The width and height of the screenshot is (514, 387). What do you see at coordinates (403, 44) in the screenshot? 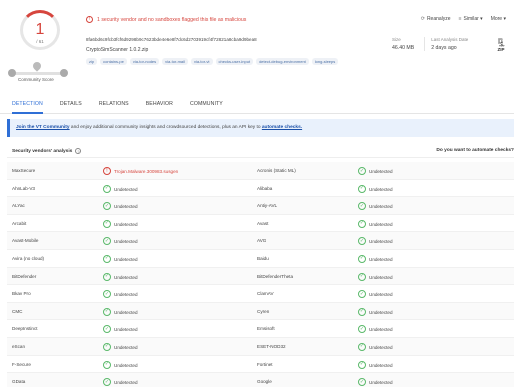
I see `size-block: Size 46.40 MB` at bounding box center [403, 44].